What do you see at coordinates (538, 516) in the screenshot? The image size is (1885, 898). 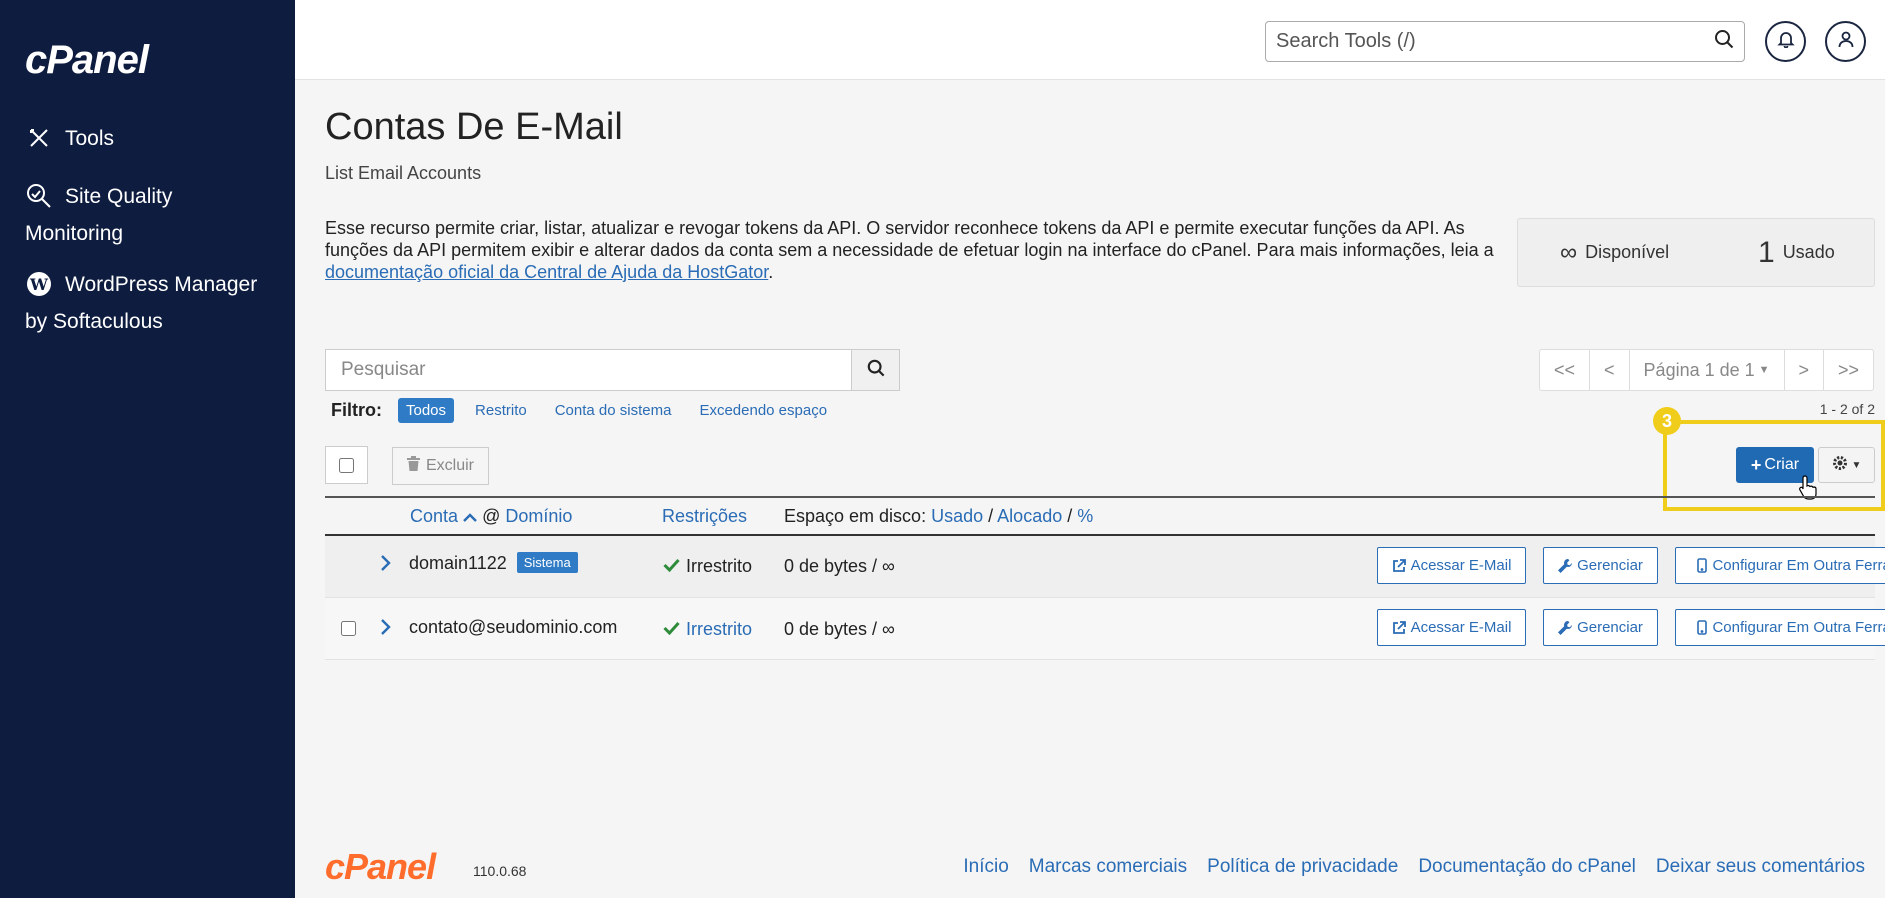 I see `sort-dominio: Domínio` at bounding box center [538, 516].